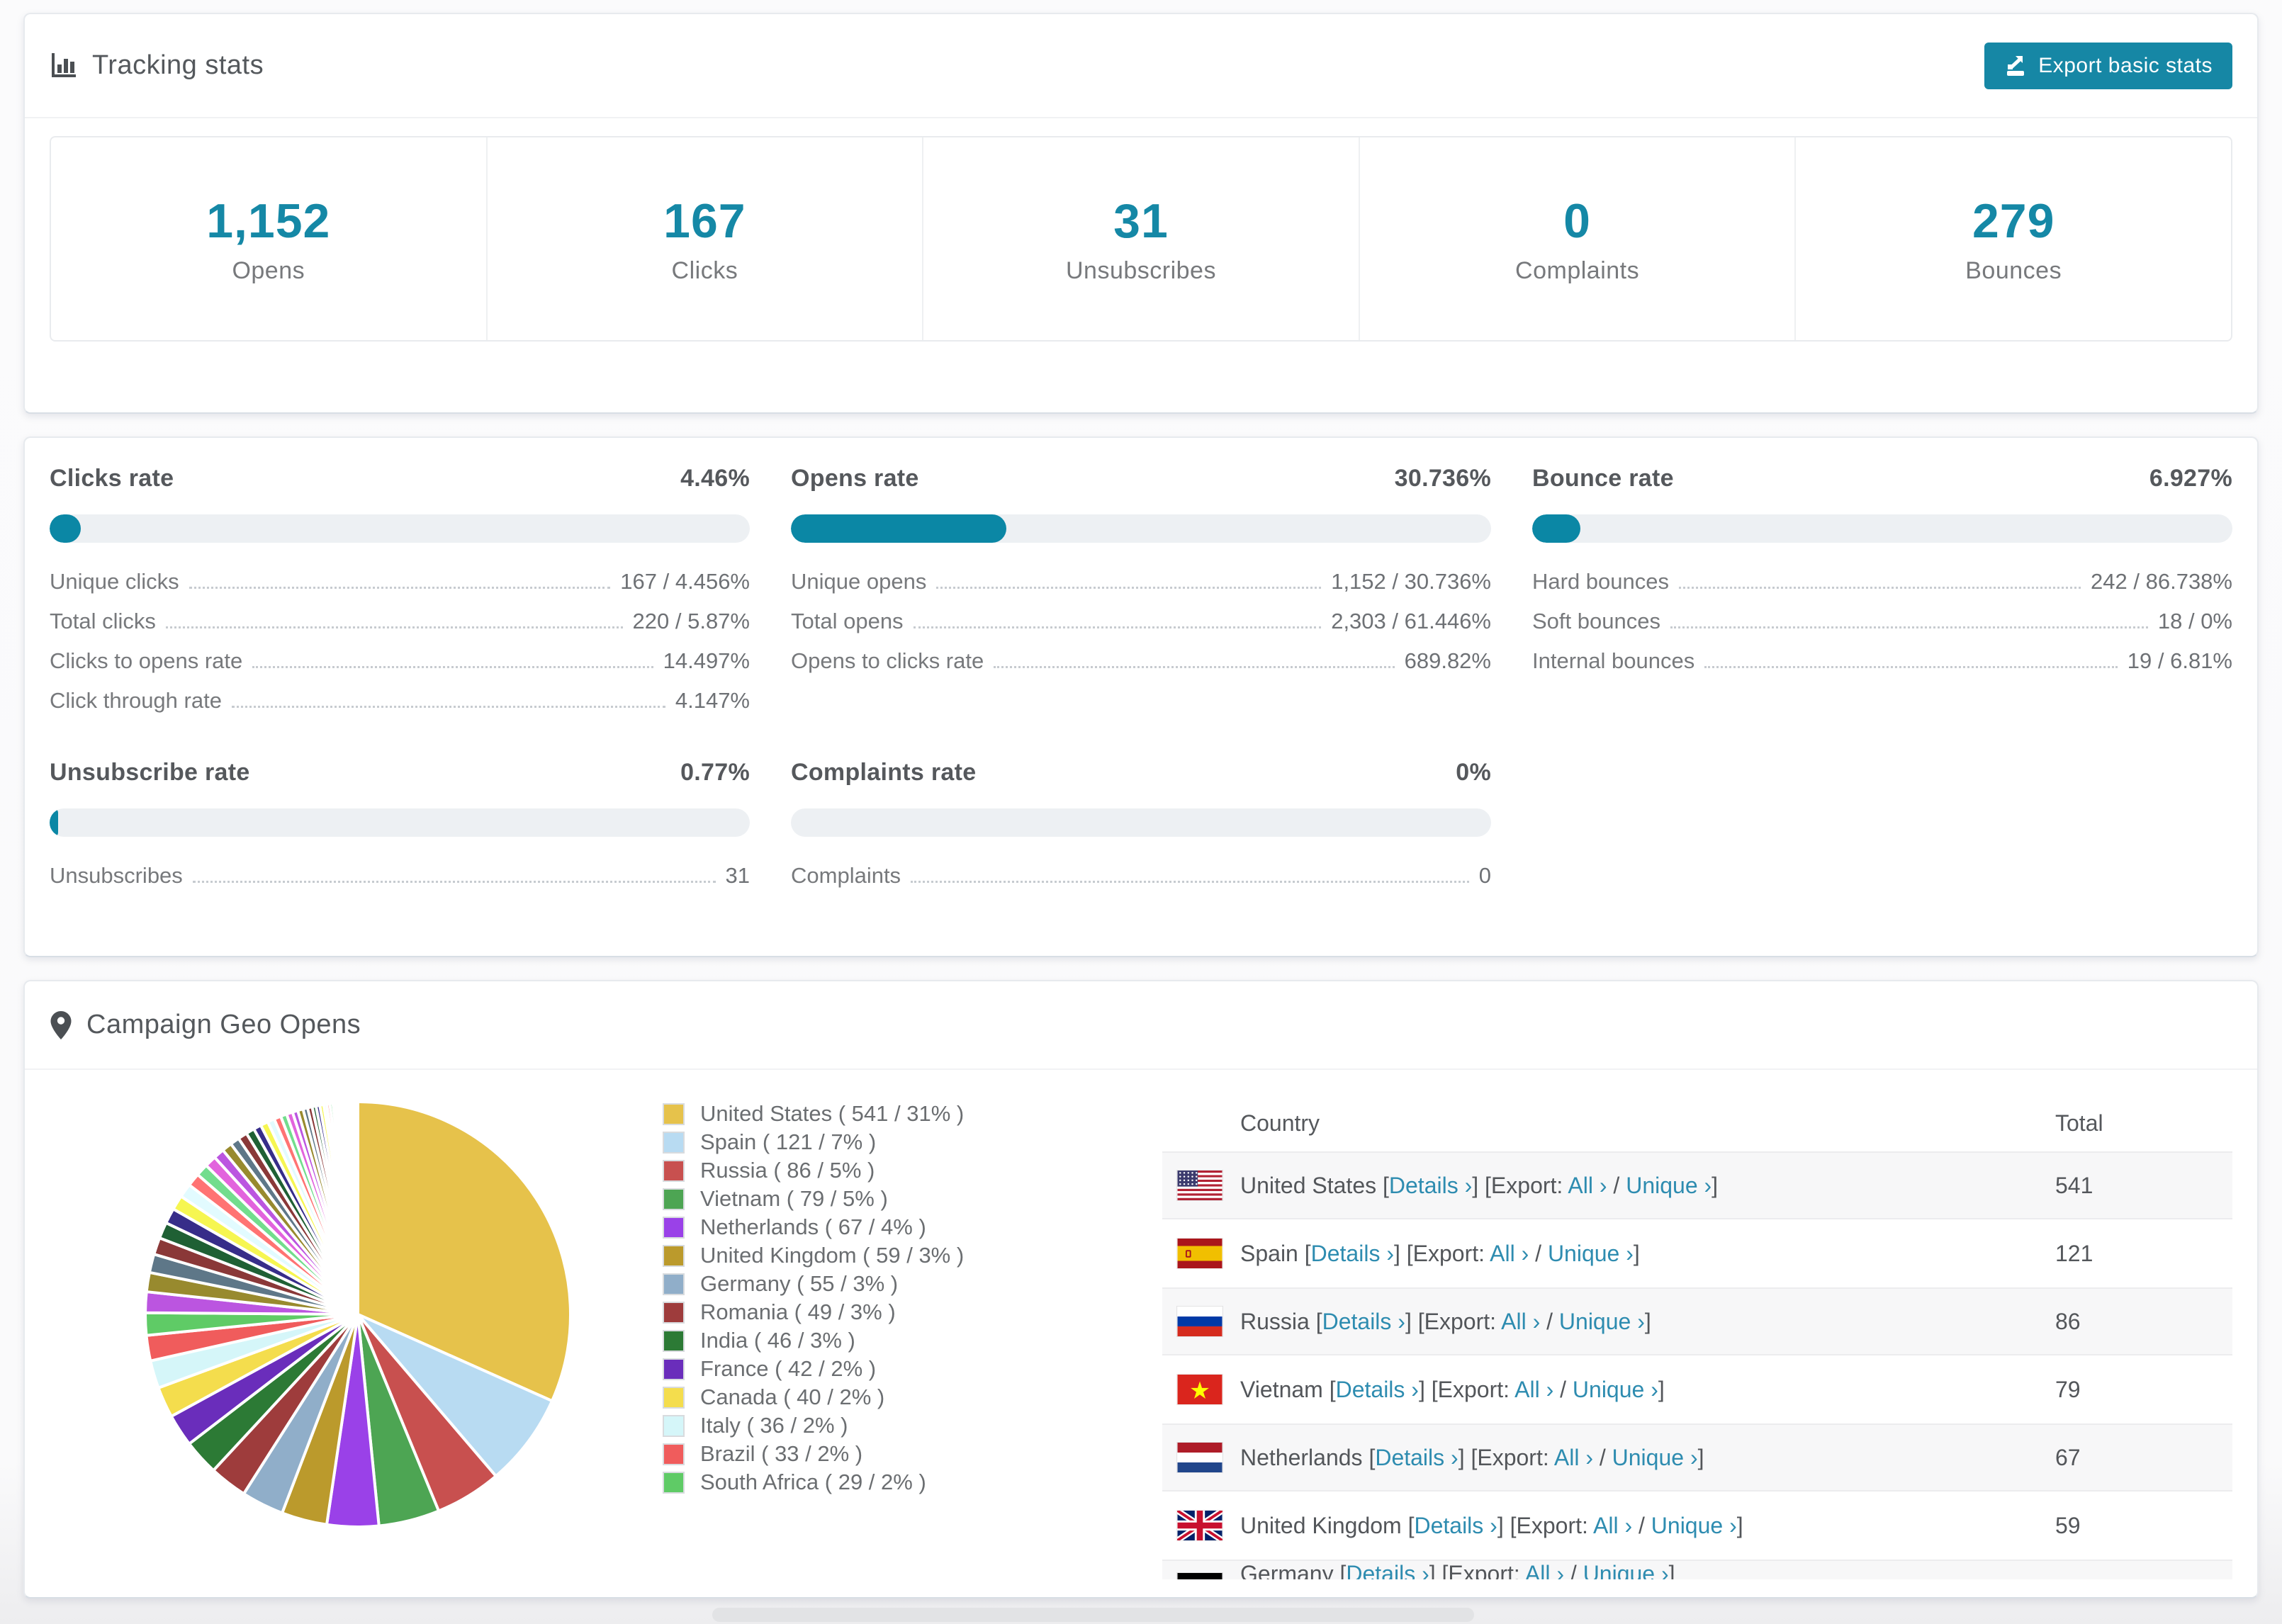 Image resolution: width=2282 pixels, height=1624 pixels. Describe the element at coordinates (913, 1312) in the screenshot. I see `legend-item: Romania ( 49 / 3% )` at that location.